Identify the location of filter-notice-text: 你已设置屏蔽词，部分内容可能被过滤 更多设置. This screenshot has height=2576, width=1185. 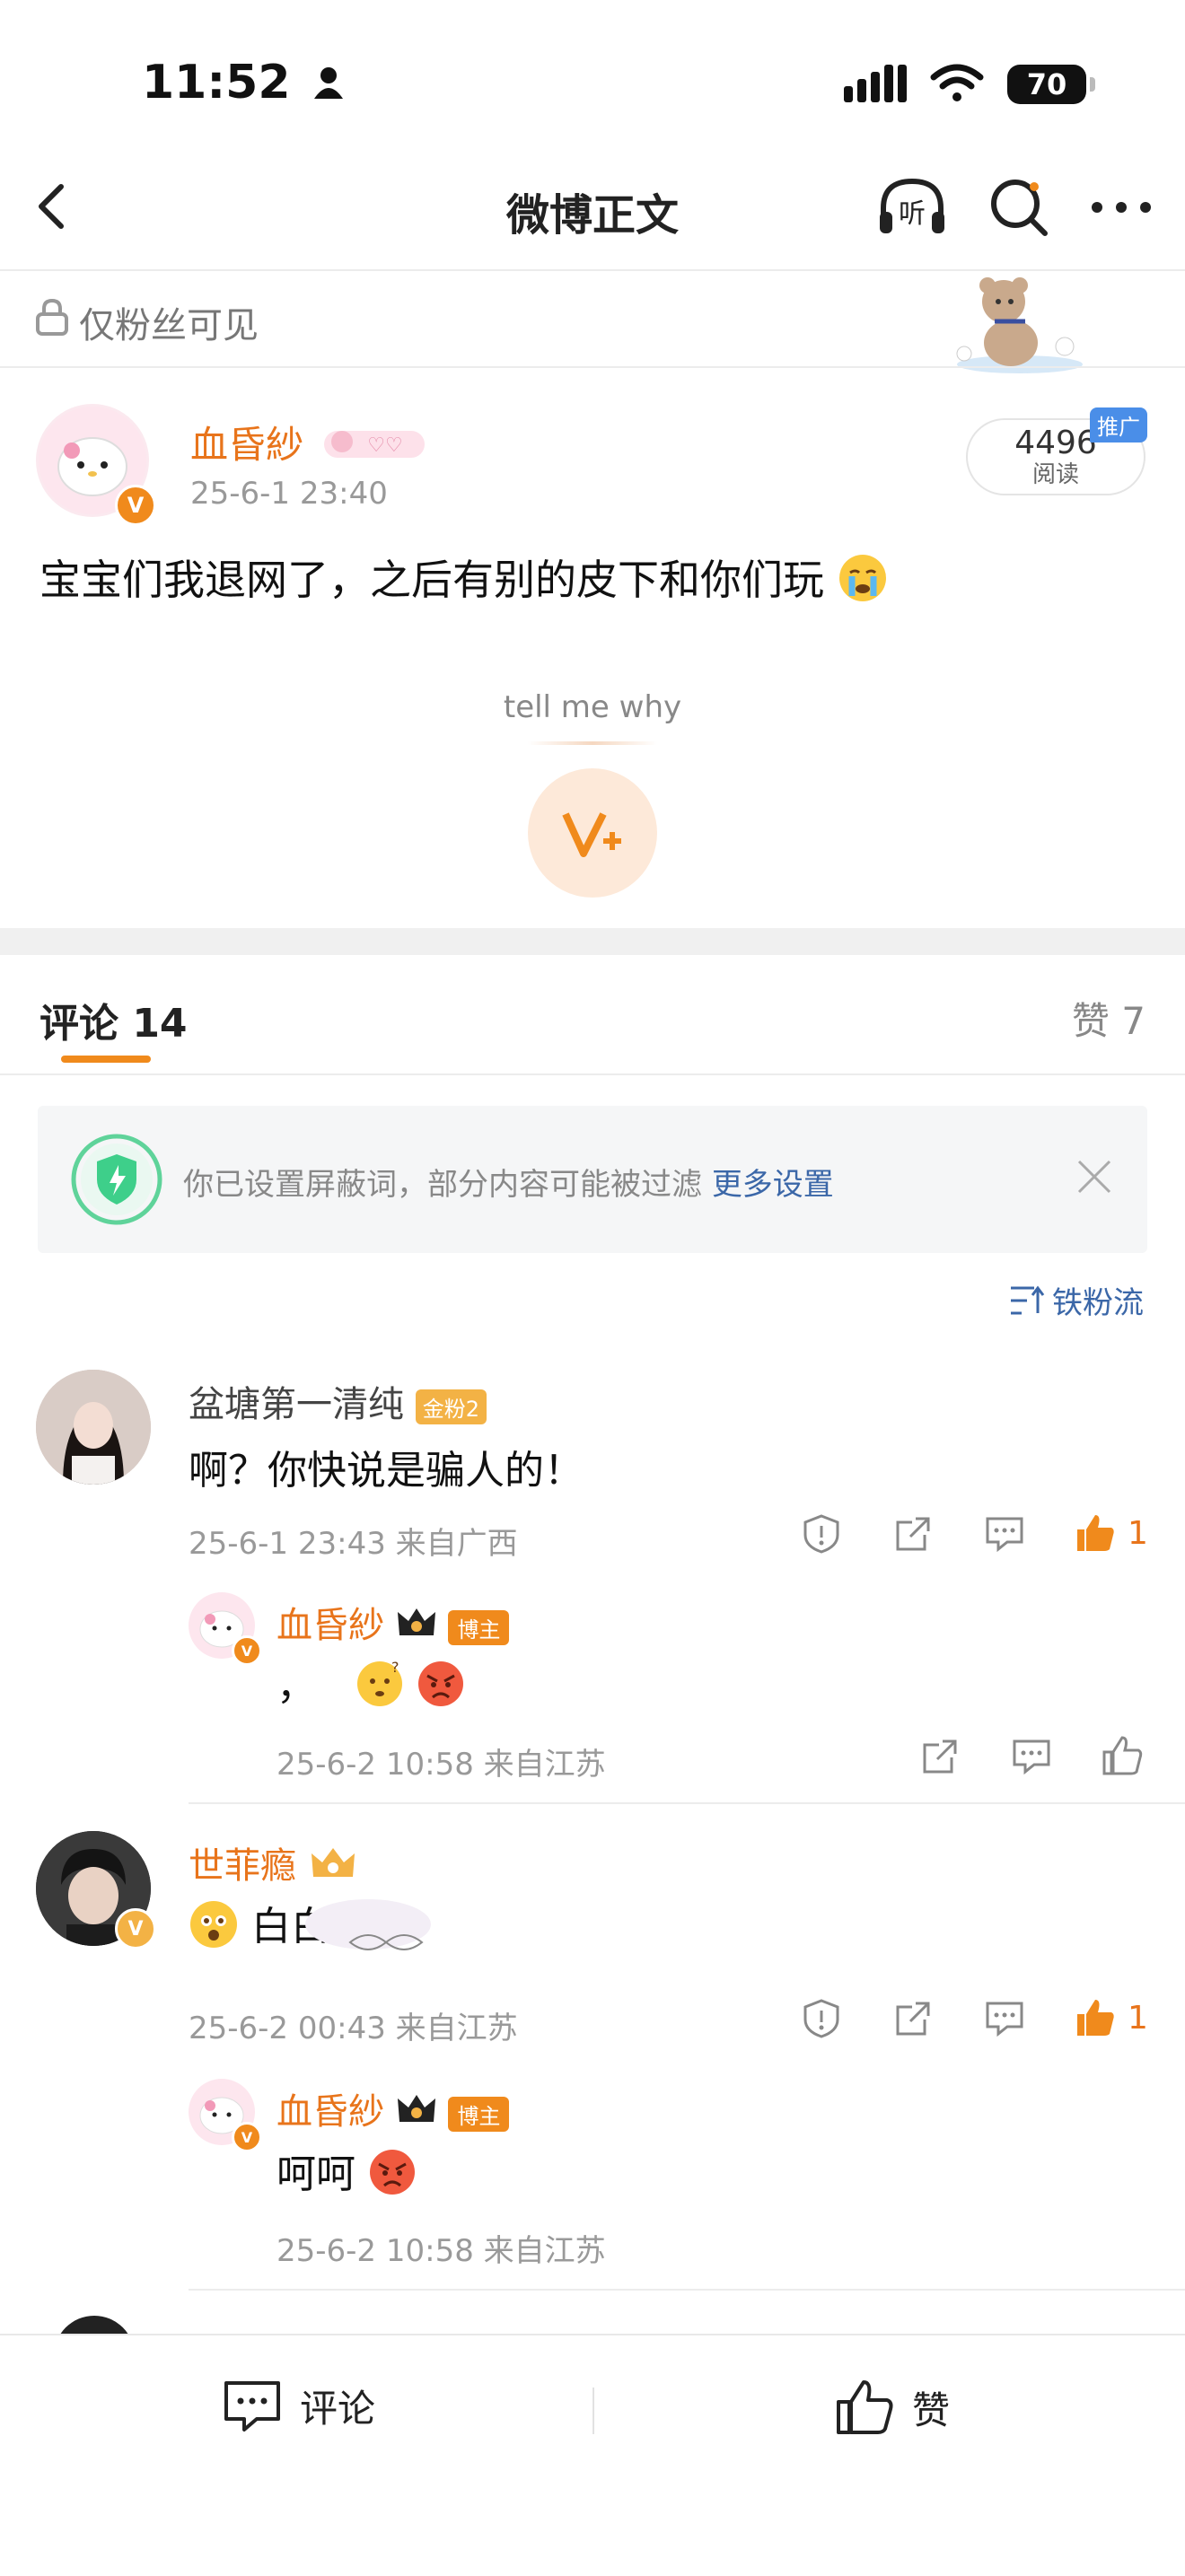
(508, 1185).